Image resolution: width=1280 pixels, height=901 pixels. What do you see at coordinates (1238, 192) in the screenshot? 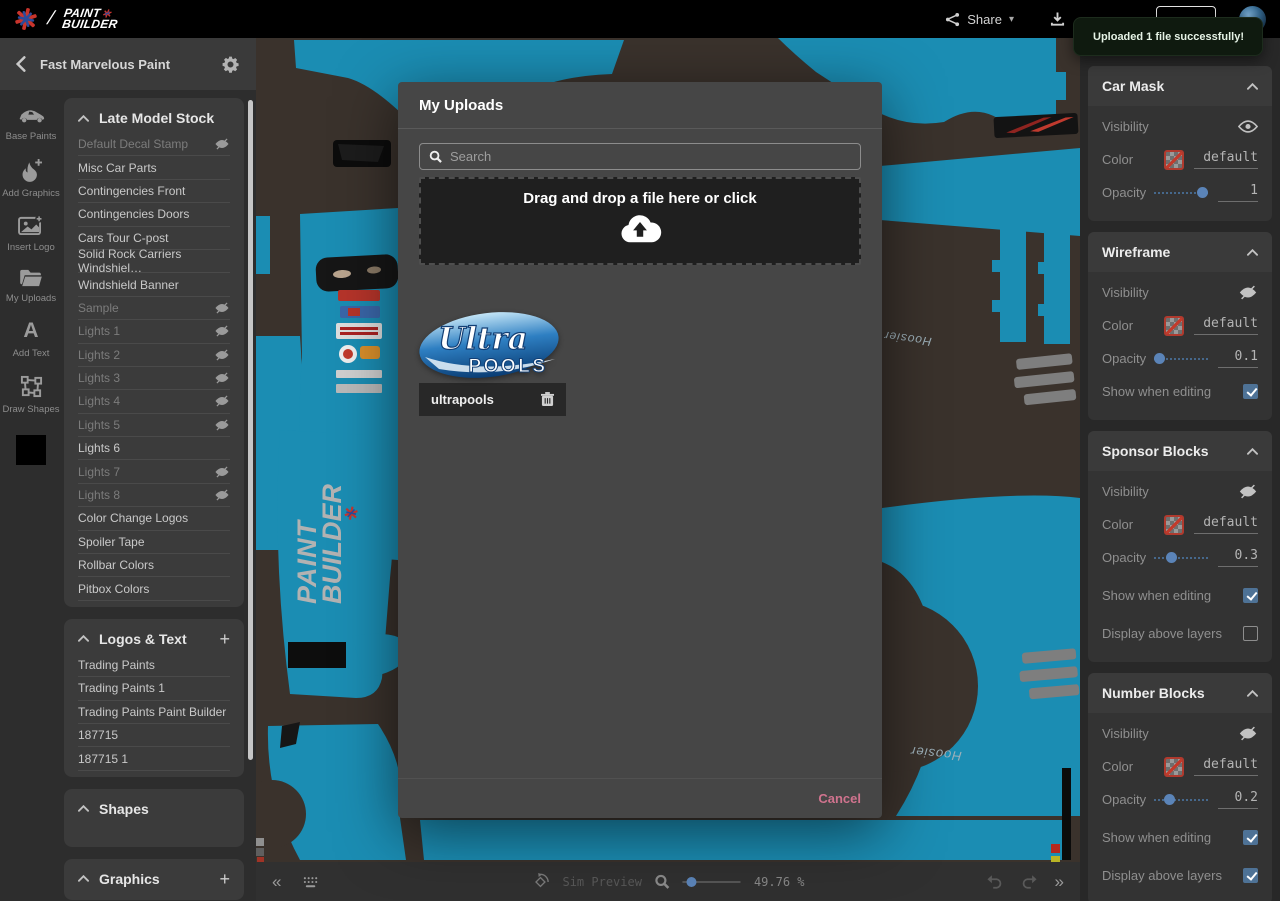
I see `opacity-value: 1` at bounding box center [1238, 192].